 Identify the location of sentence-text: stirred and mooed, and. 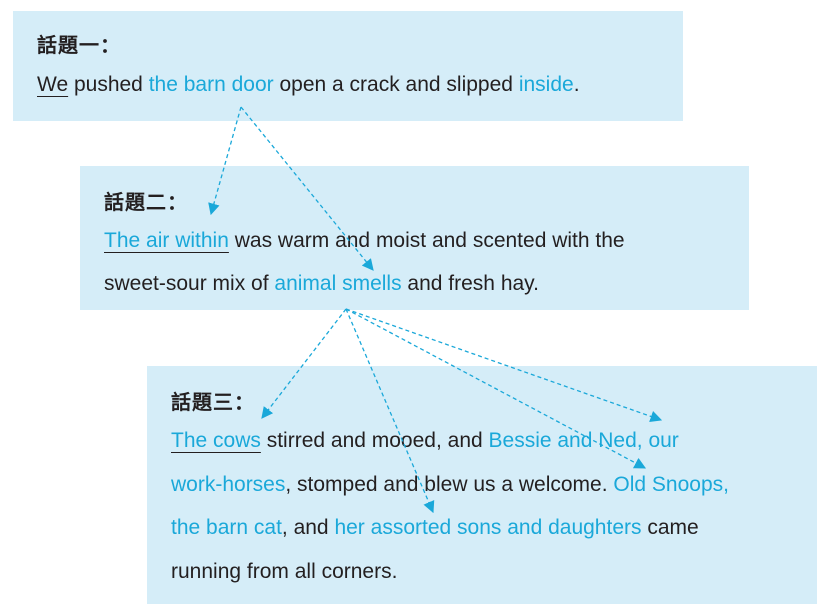
(374, 440).